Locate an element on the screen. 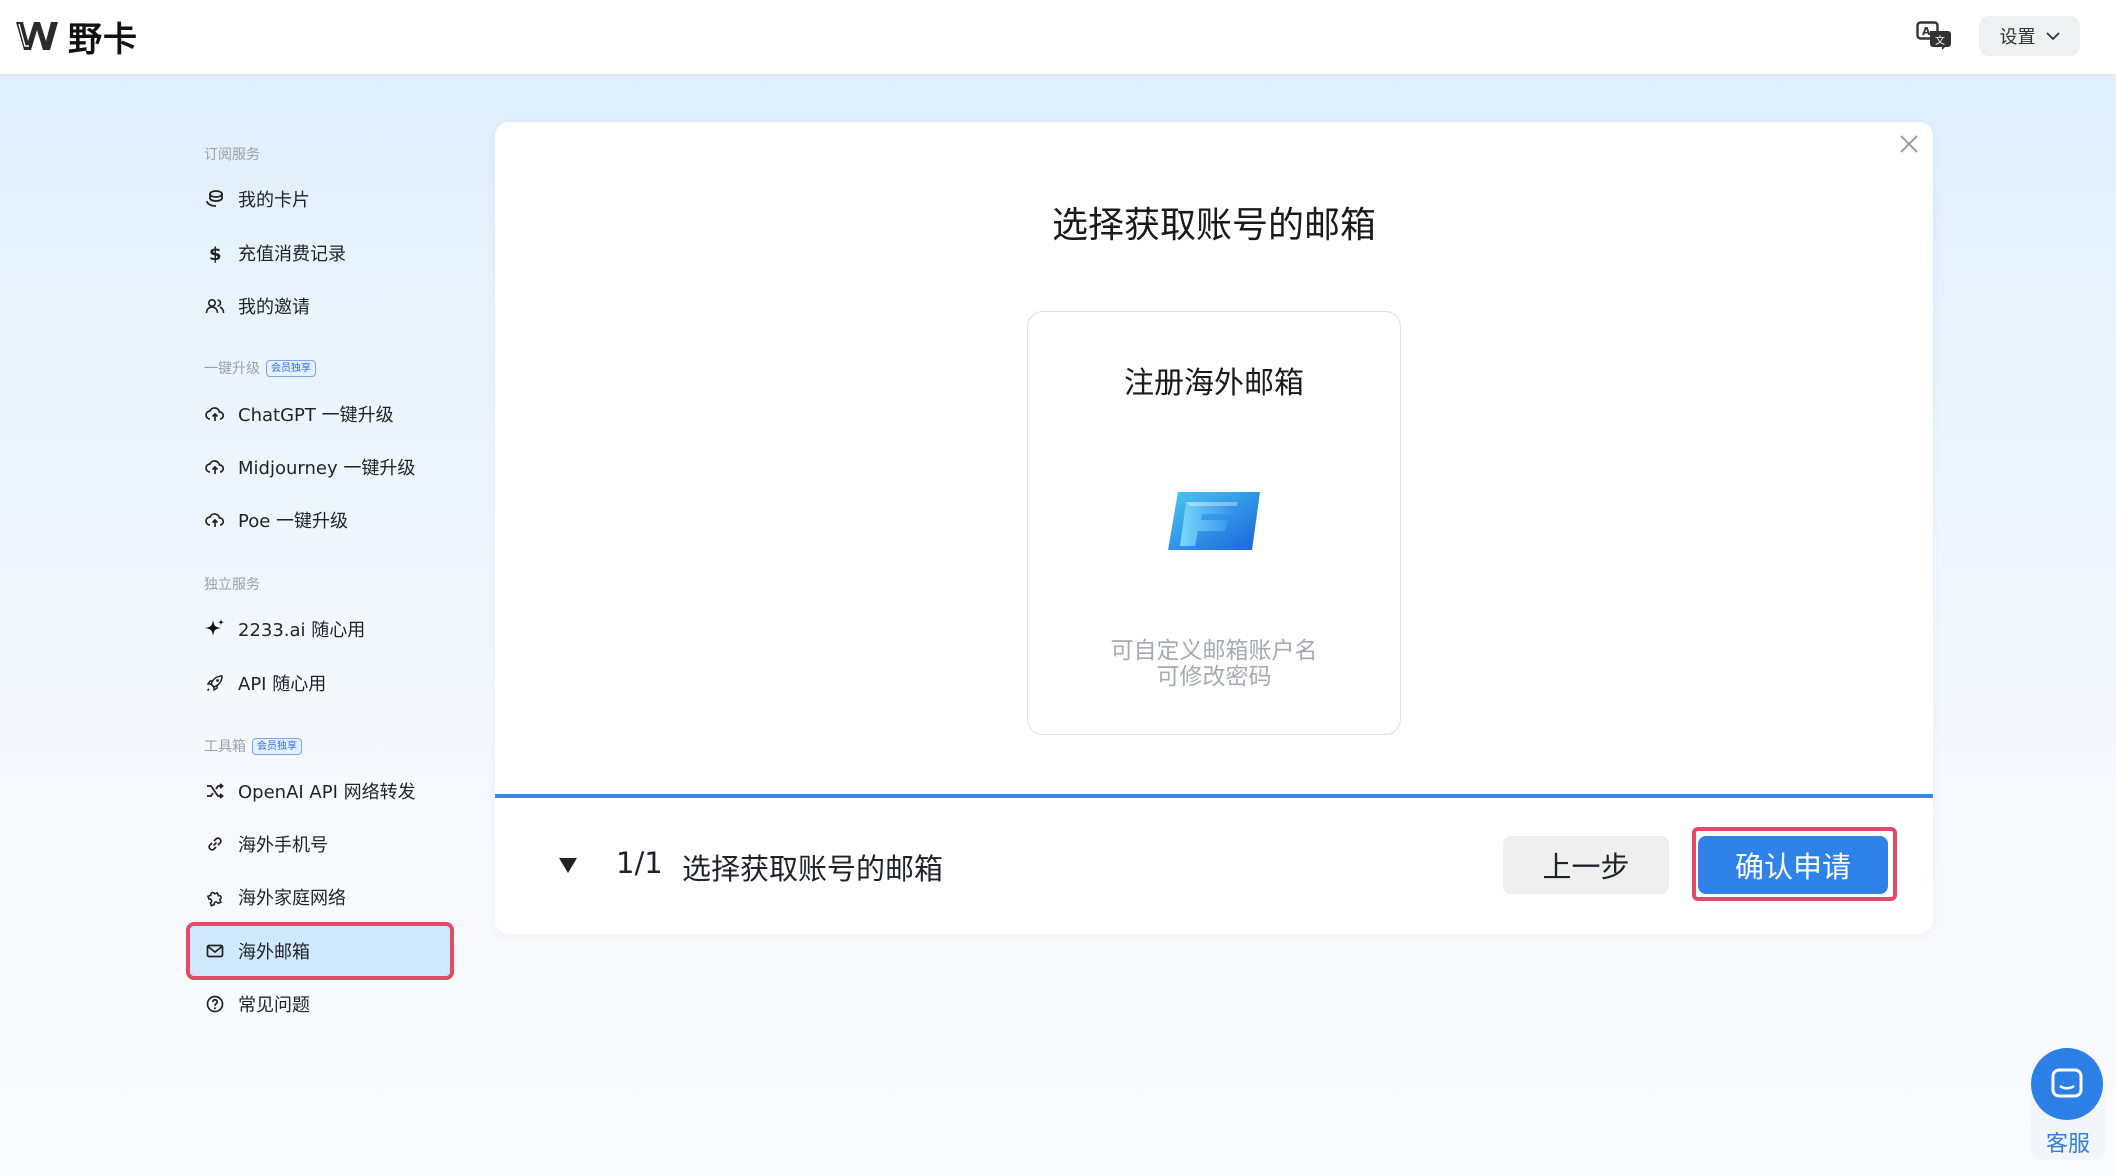 The width and height of the screenshot is (2116, 1176). sidebar-item-my-cards: 我的卡片 is located at coordinates (320, 199).